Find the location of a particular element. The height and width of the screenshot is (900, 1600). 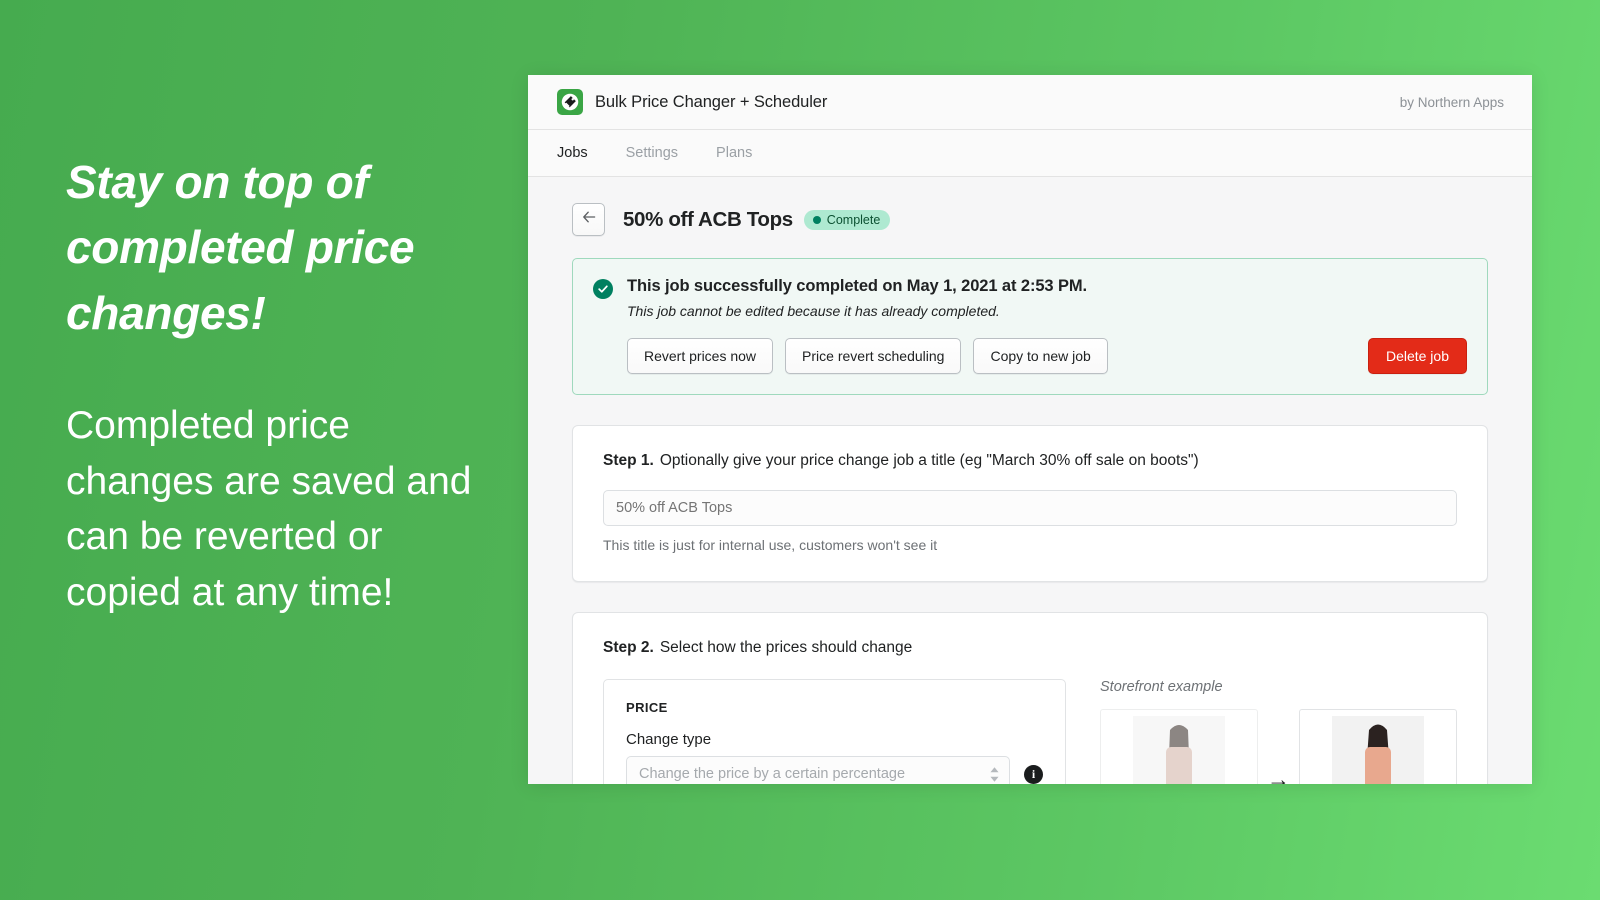

delete-job-button: Delete job is located at coordinates (1417, 356).